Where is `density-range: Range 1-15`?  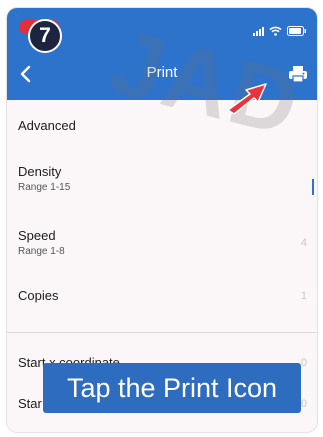 density-range: Range 1-15 is located at coordinates (44, 187).